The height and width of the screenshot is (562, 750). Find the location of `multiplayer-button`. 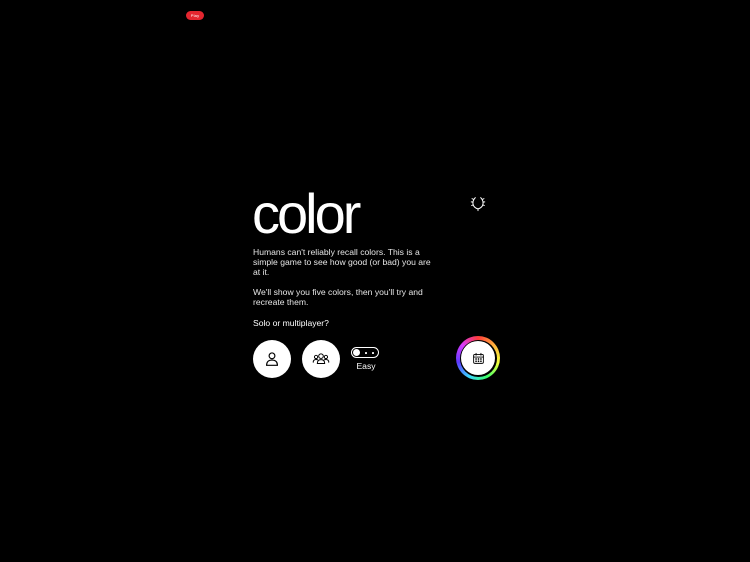

multiplayer-button is located at coordinates (321, 359).